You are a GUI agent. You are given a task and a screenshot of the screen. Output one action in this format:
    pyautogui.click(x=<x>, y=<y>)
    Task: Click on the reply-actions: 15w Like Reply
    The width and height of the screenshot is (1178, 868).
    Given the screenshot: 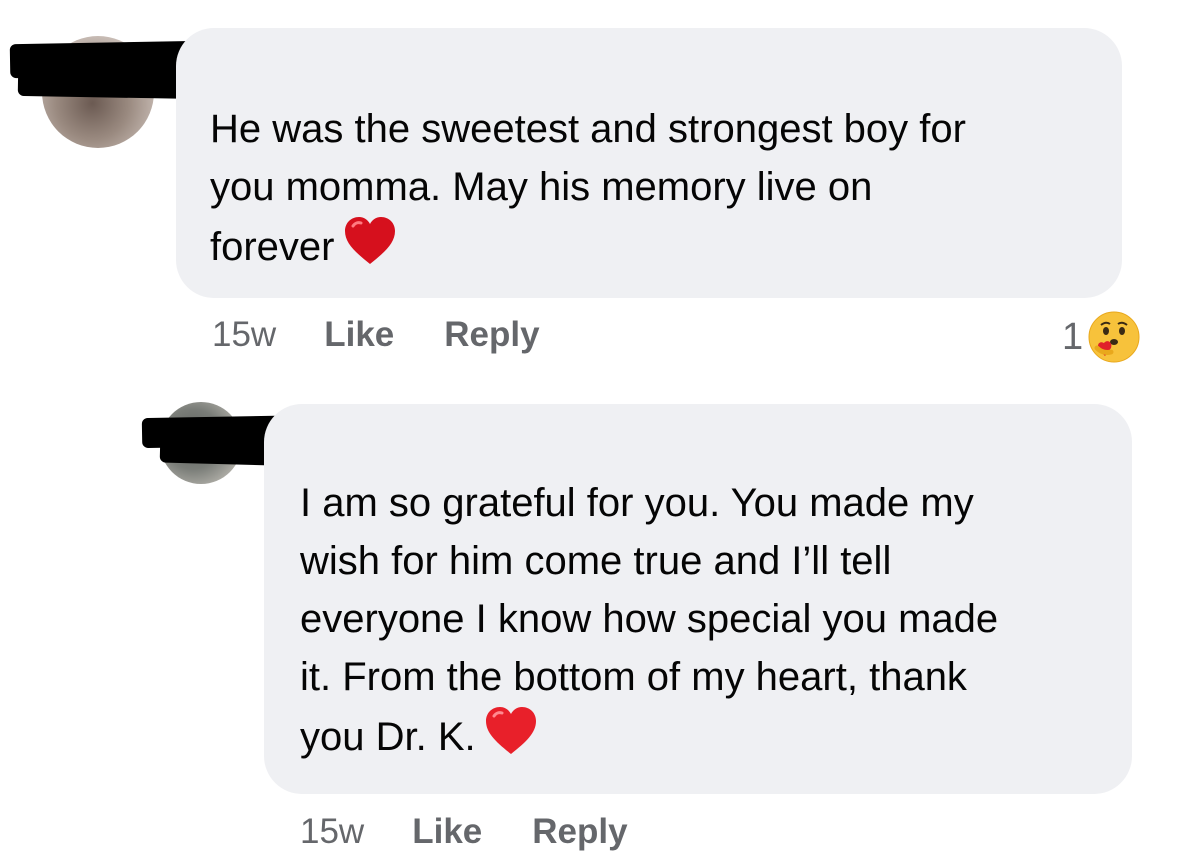 What is the action you would take?
    pyautogui.click(x=489, y=832)
    